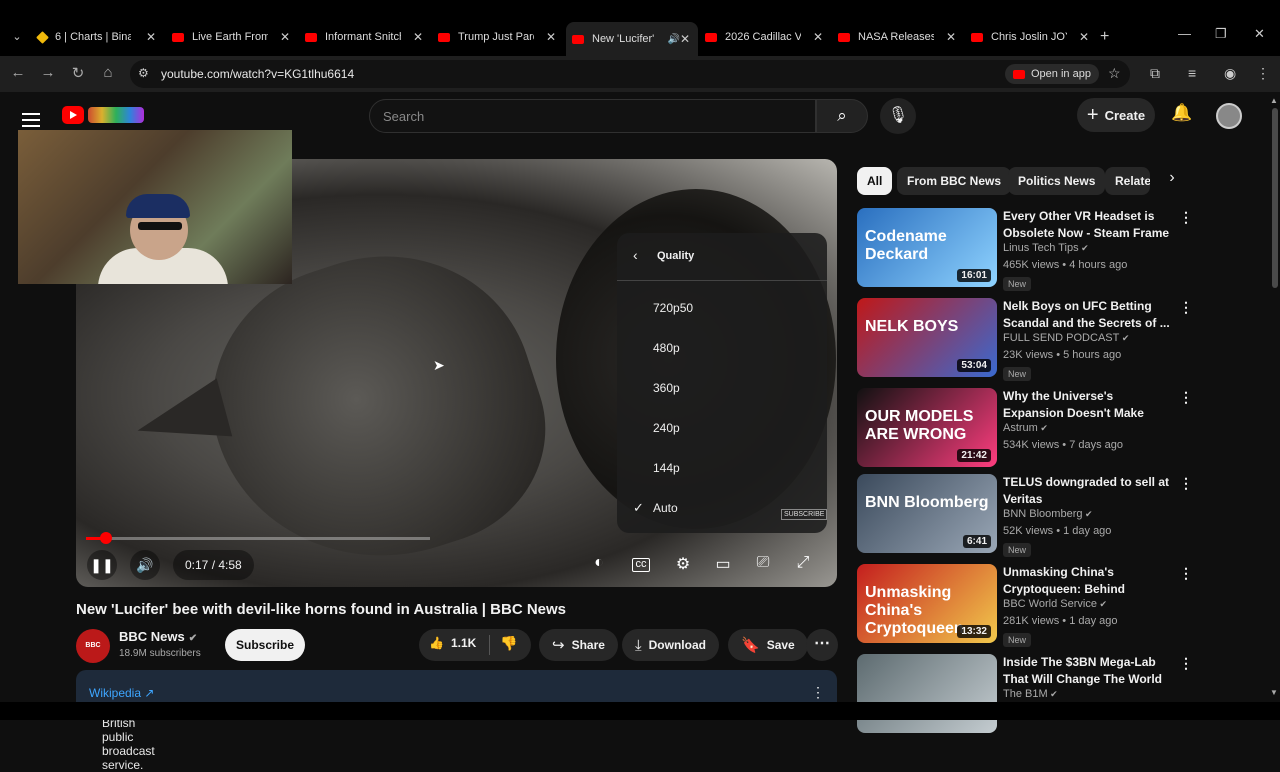  What do you see at coordinates (898, 116) in the screenshot?
I see `voice-search-button: 🎙` at bounding box center [898, 116].